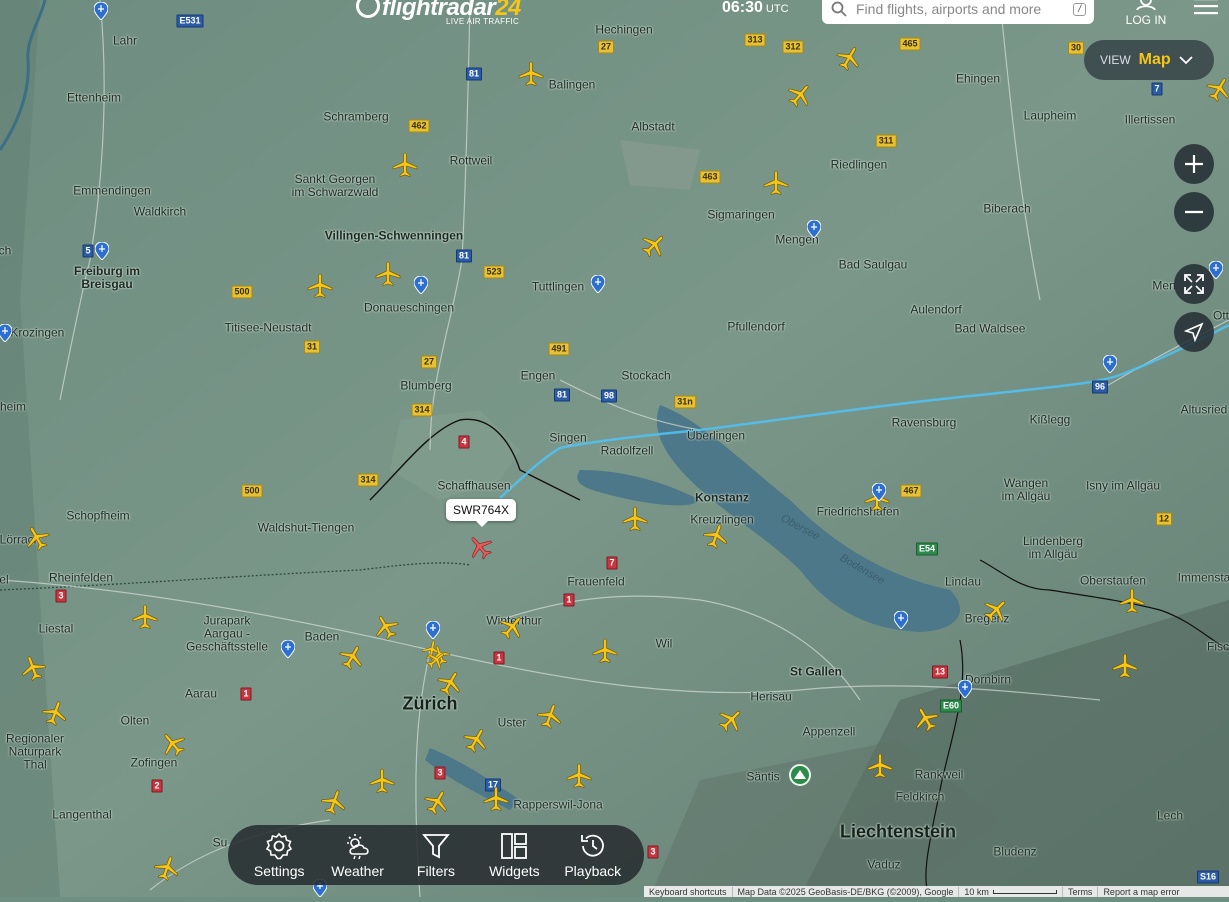 The width and height of the screenshot is (1229, 902). I want to click on city-label: Bad Saulgau, so click(873, 265).